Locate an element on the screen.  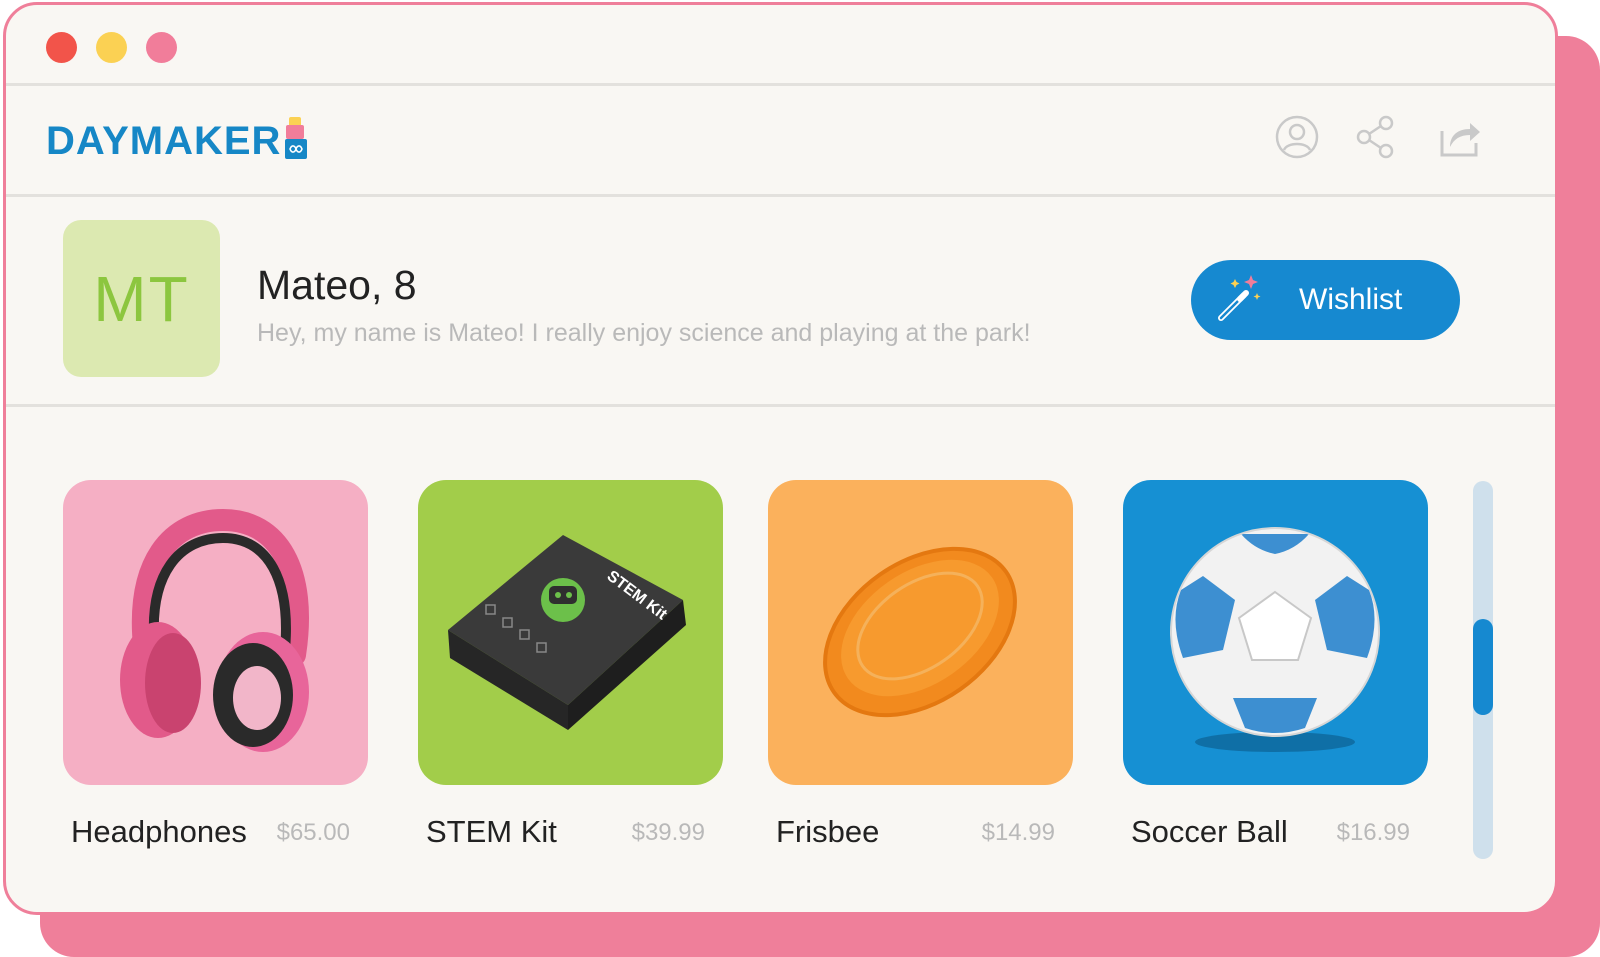
soccer-ball-image is located at coordinates (1275, 639).